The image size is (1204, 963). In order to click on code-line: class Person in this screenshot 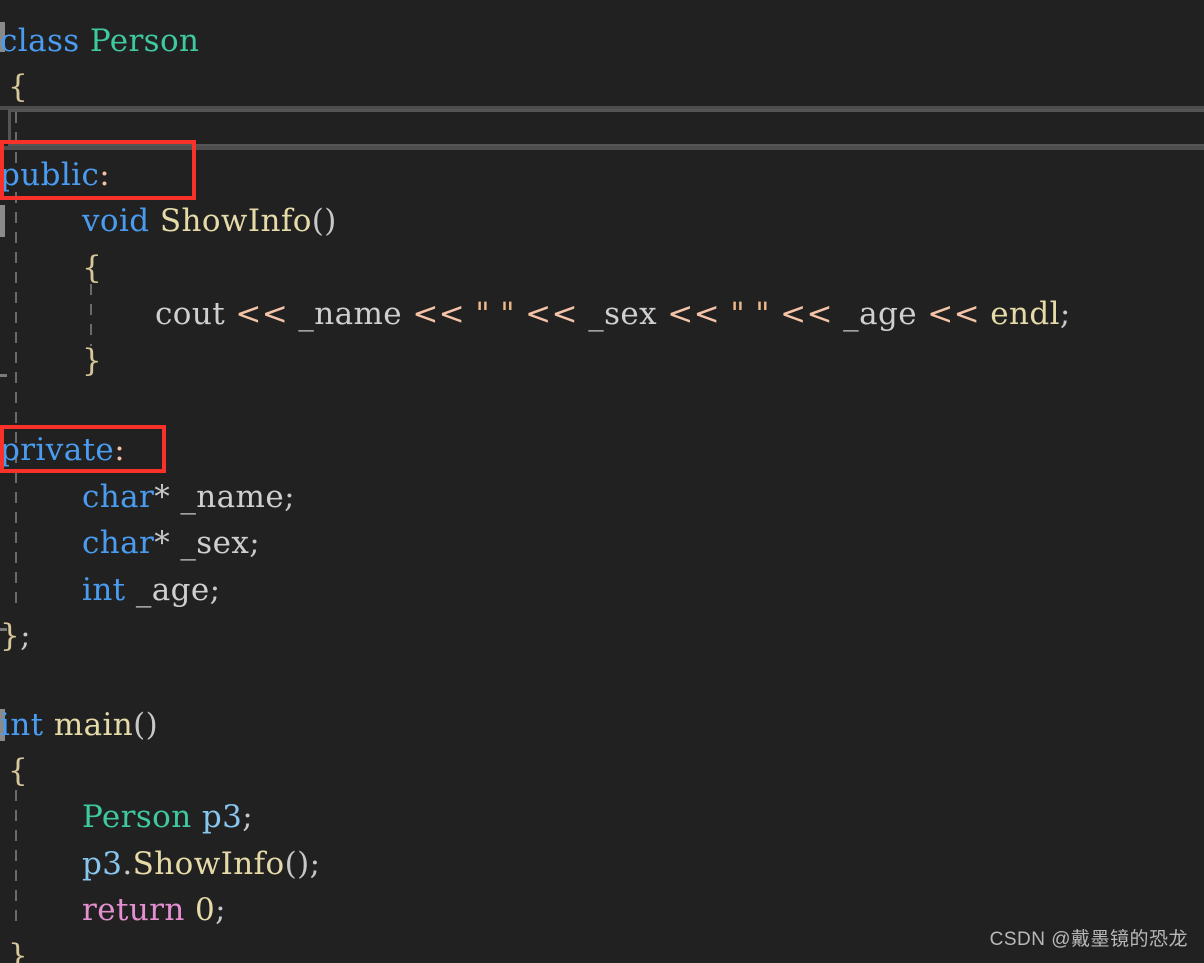, I will do `click(602, 41)`.